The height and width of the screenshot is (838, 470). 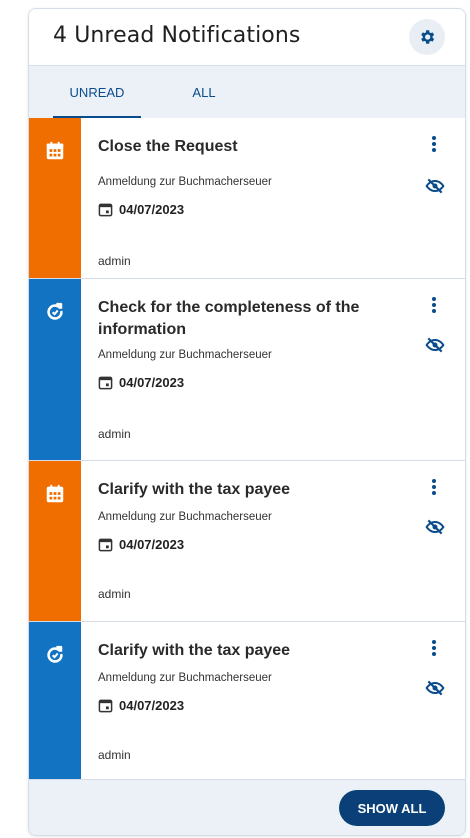 What do you see at coordinates (247, 807) in the screenshot?
I see `panel-footer: SHOW ALL` at bounding box center [247, 807].